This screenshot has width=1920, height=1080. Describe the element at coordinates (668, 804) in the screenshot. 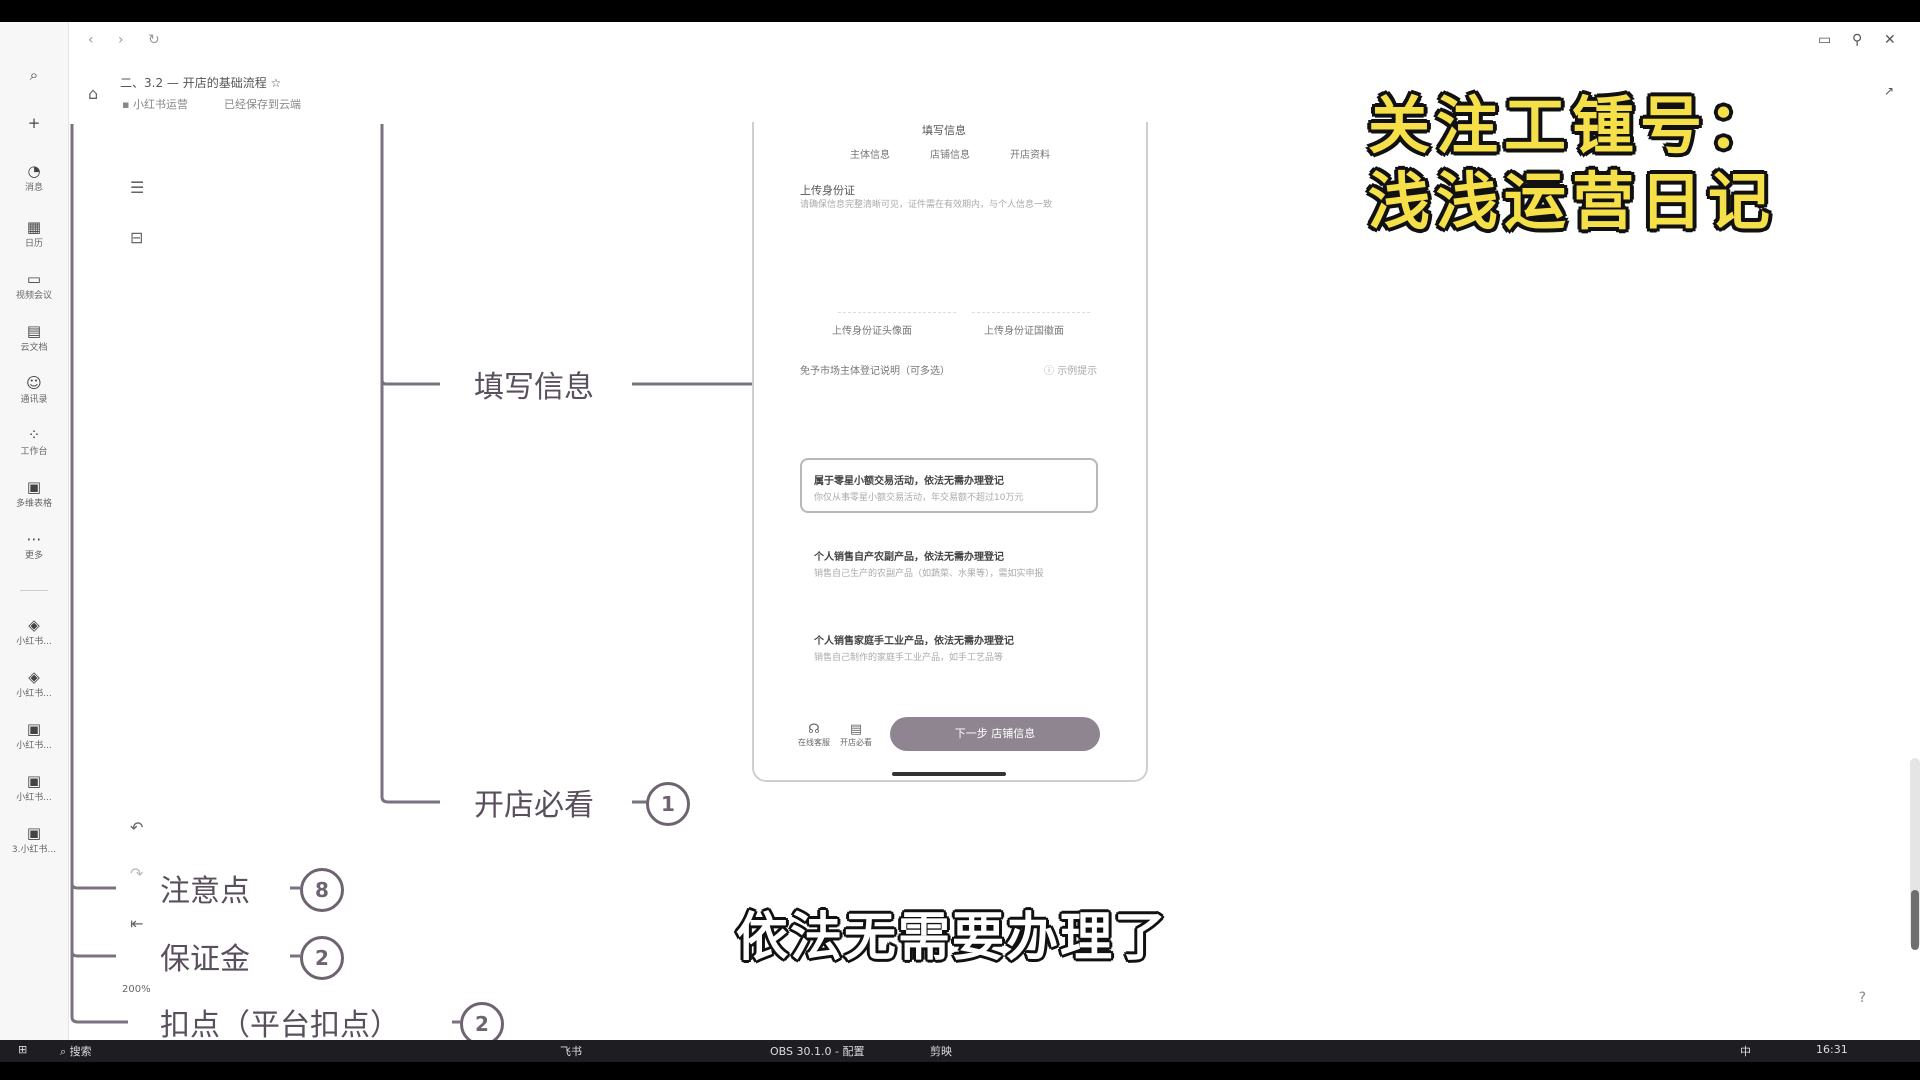

I see `node-count-badge: 1` at that location.